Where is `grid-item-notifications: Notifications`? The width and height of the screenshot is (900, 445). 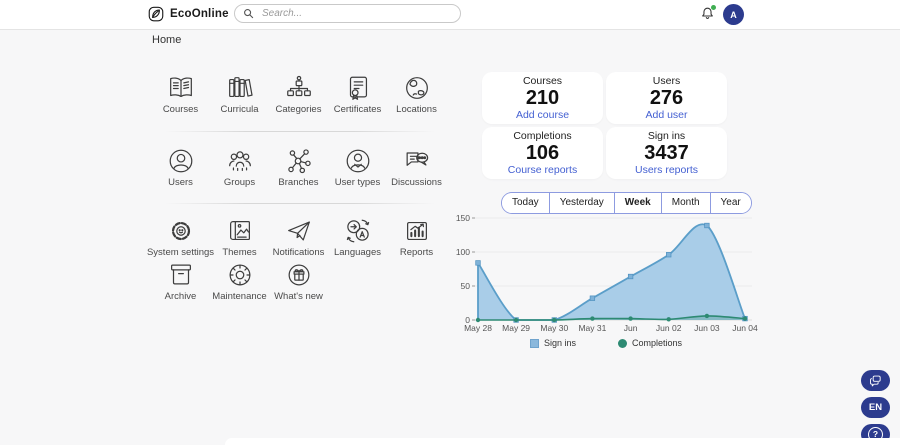
grid-item-notifications: Notifications is located at coordinates (298, 237).